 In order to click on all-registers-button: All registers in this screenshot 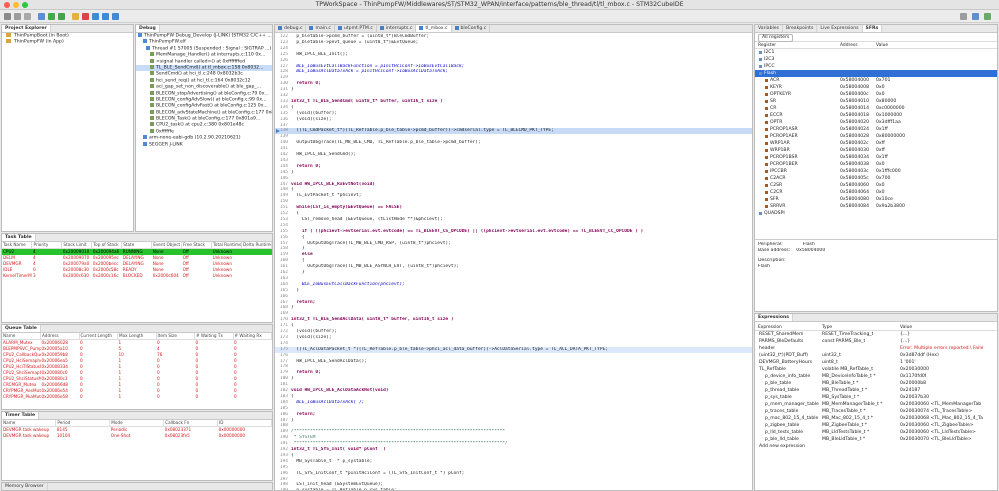, I will do `click(776, 38)`.